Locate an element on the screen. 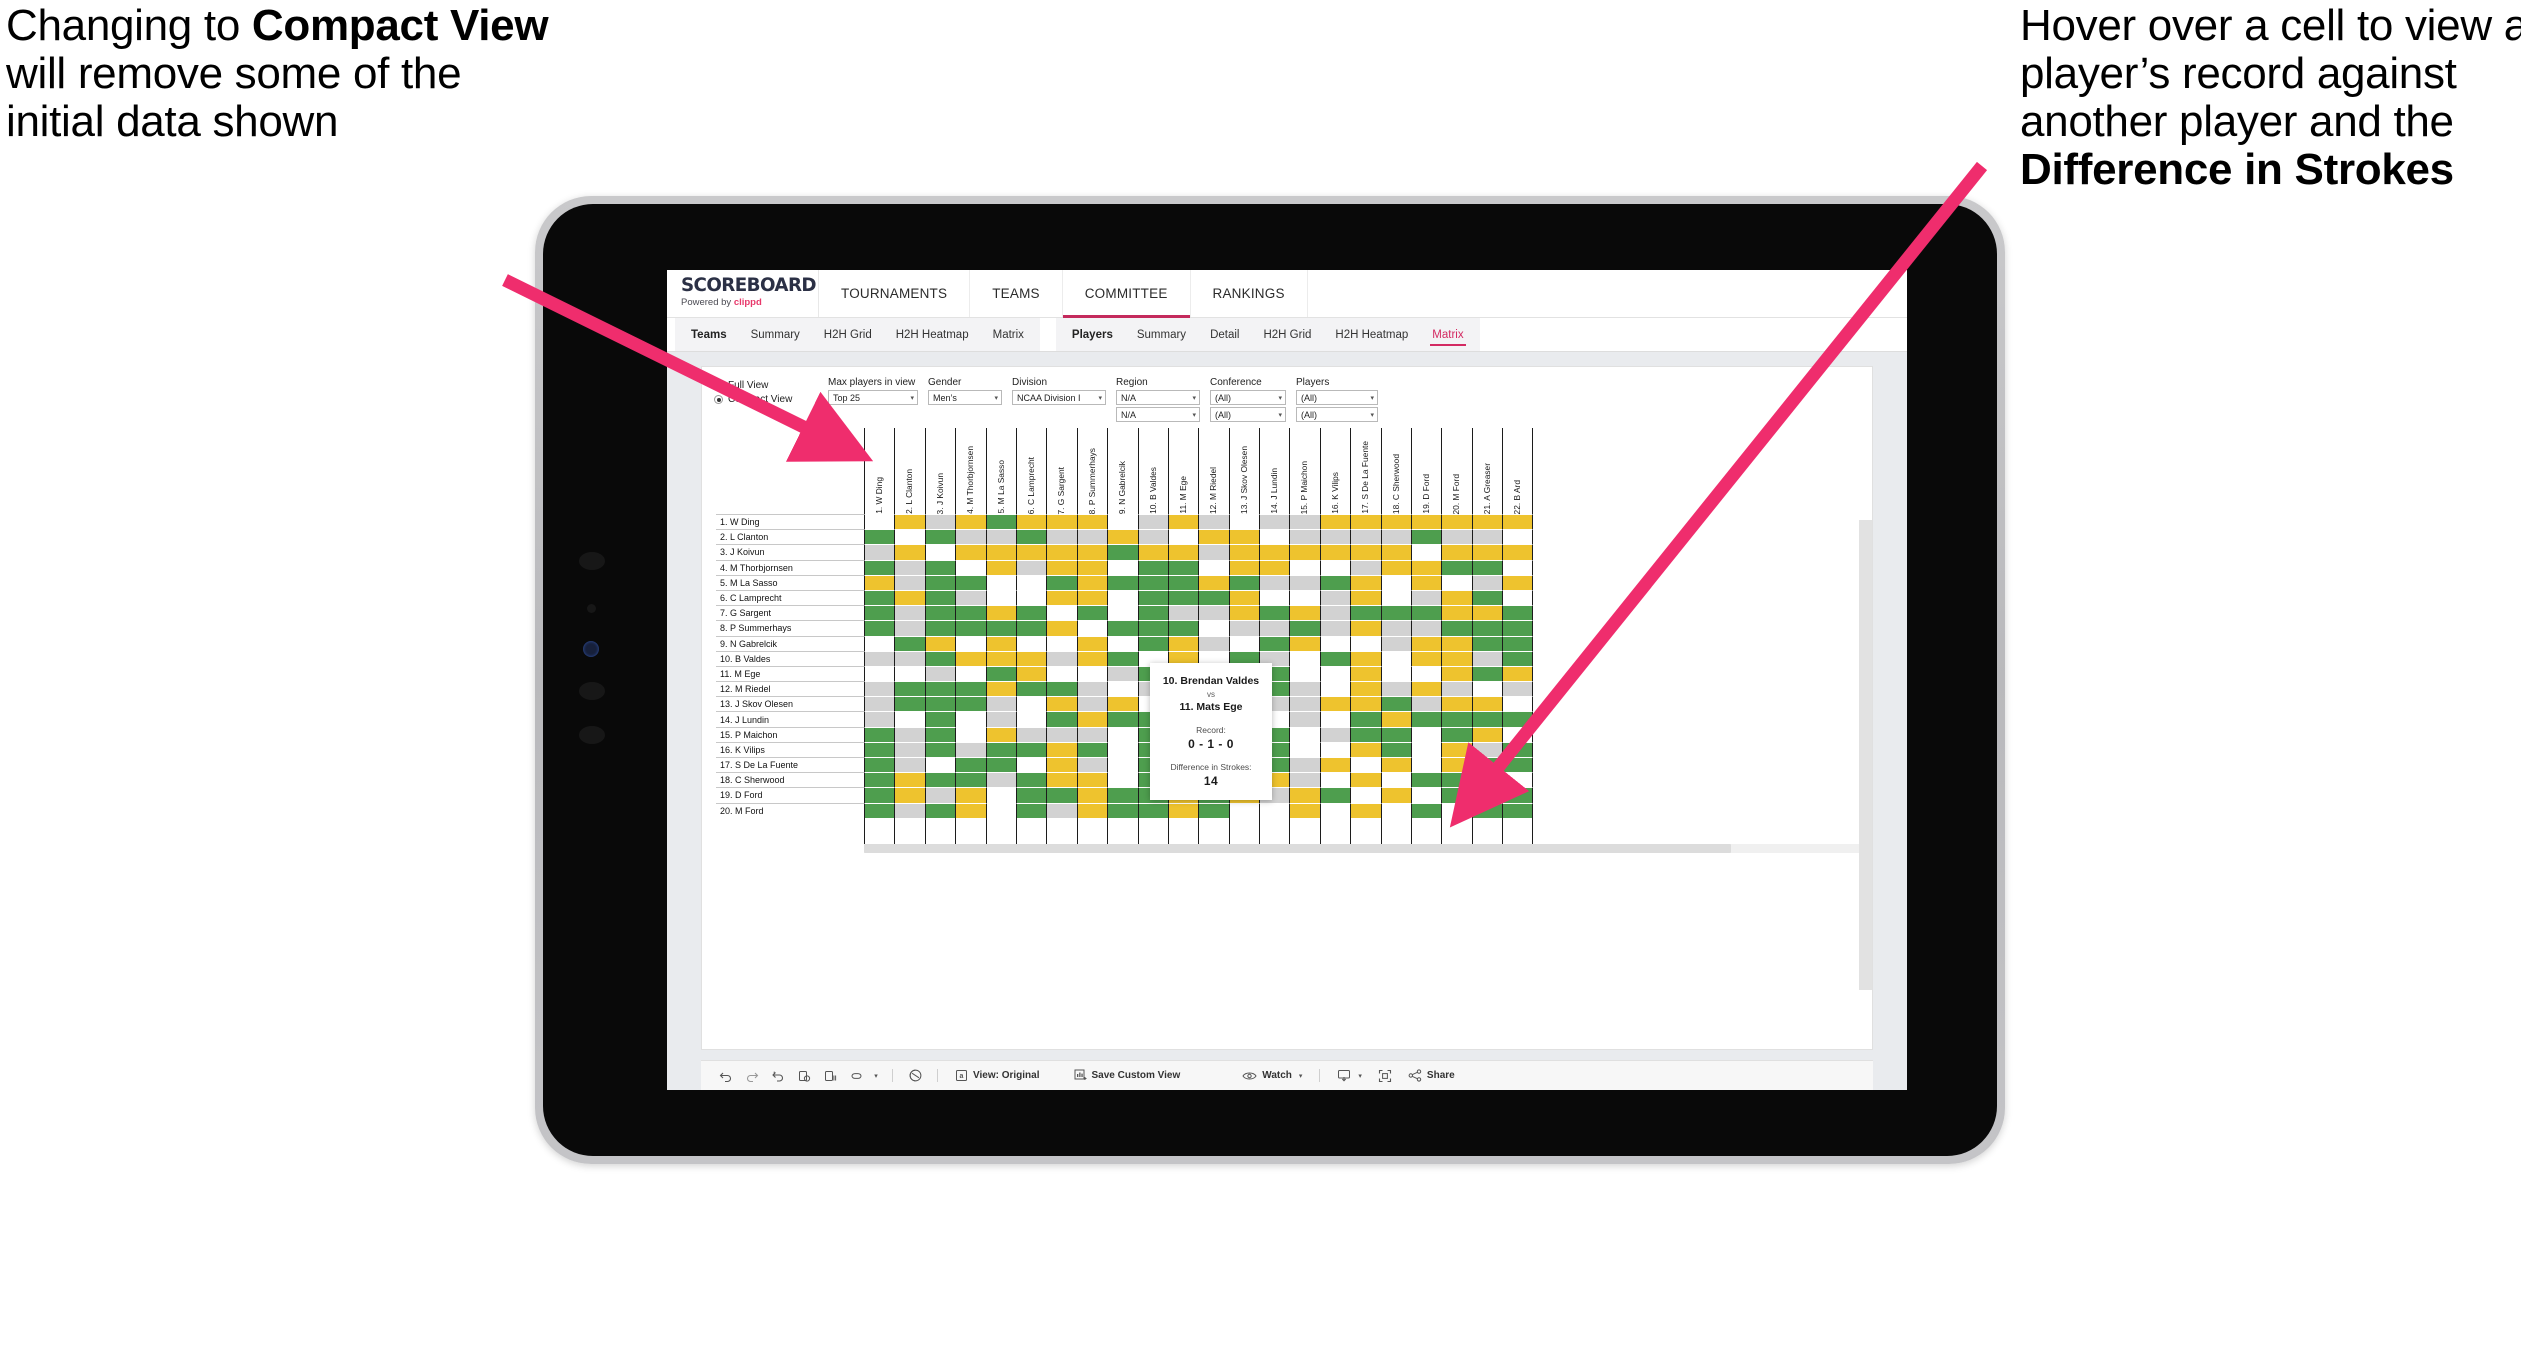  view-mode-radio-full-view: Full View is located at coordinates (766, 385).